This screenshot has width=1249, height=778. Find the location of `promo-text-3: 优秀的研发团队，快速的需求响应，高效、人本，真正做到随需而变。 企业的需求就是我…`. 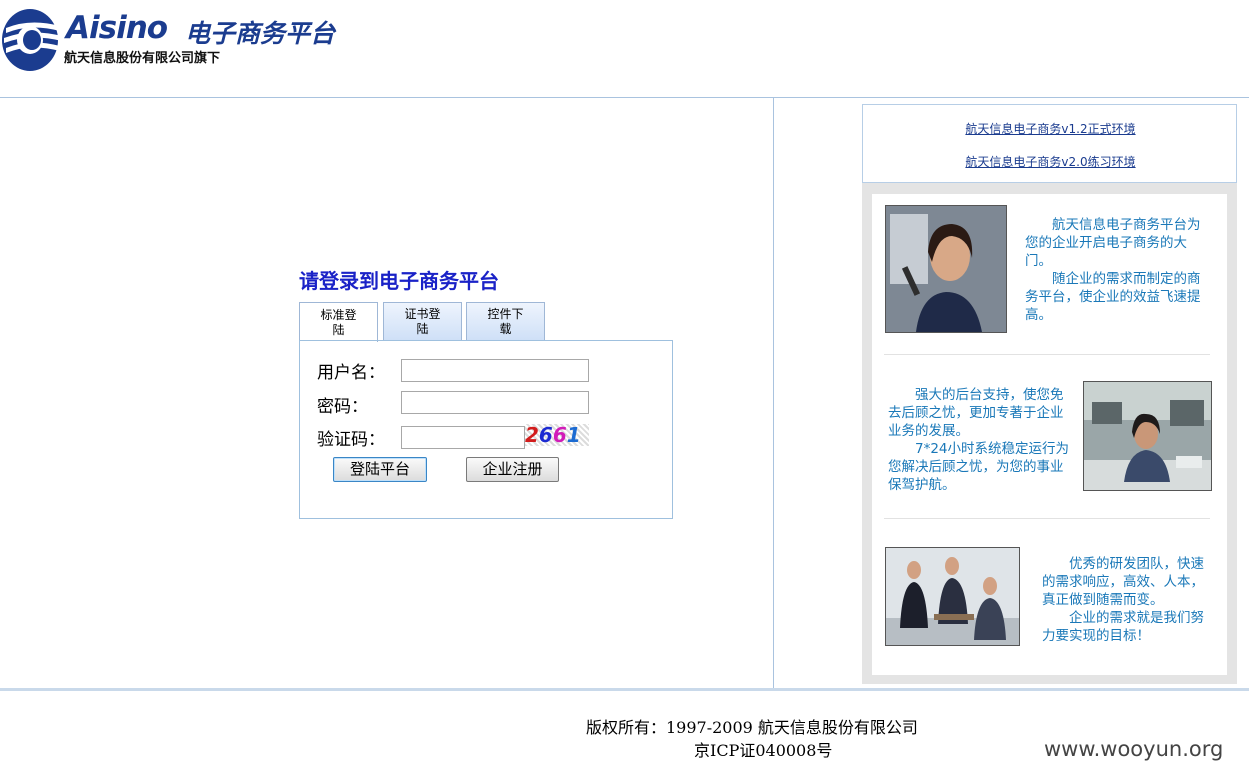

promo-text-3: 优秀的研发团队，快速的需求响应，高效、人本，真正做到随需而变。 企业的需求就是我… is located at coordinates (1127, 600).